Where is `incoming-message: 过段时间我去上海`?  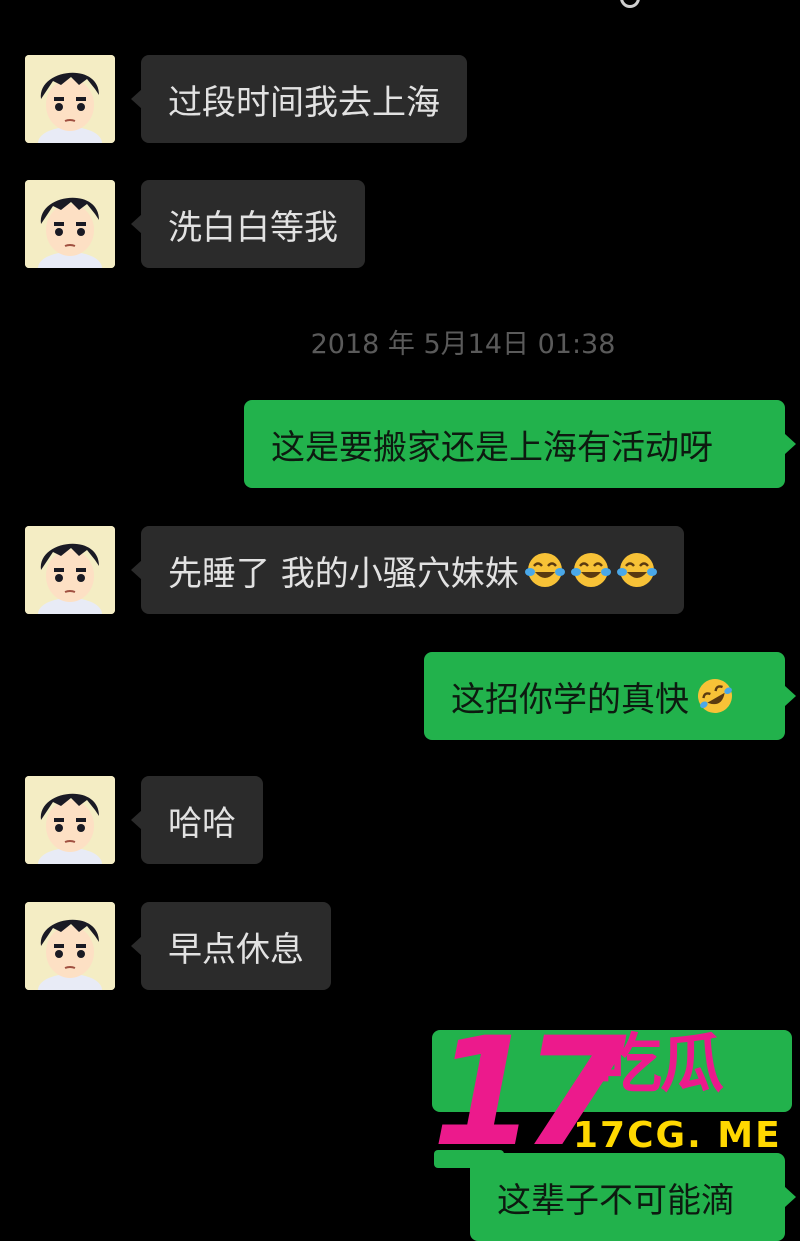
incoming-message: 过段时间我去上海 is located at coordinates (299, 99).